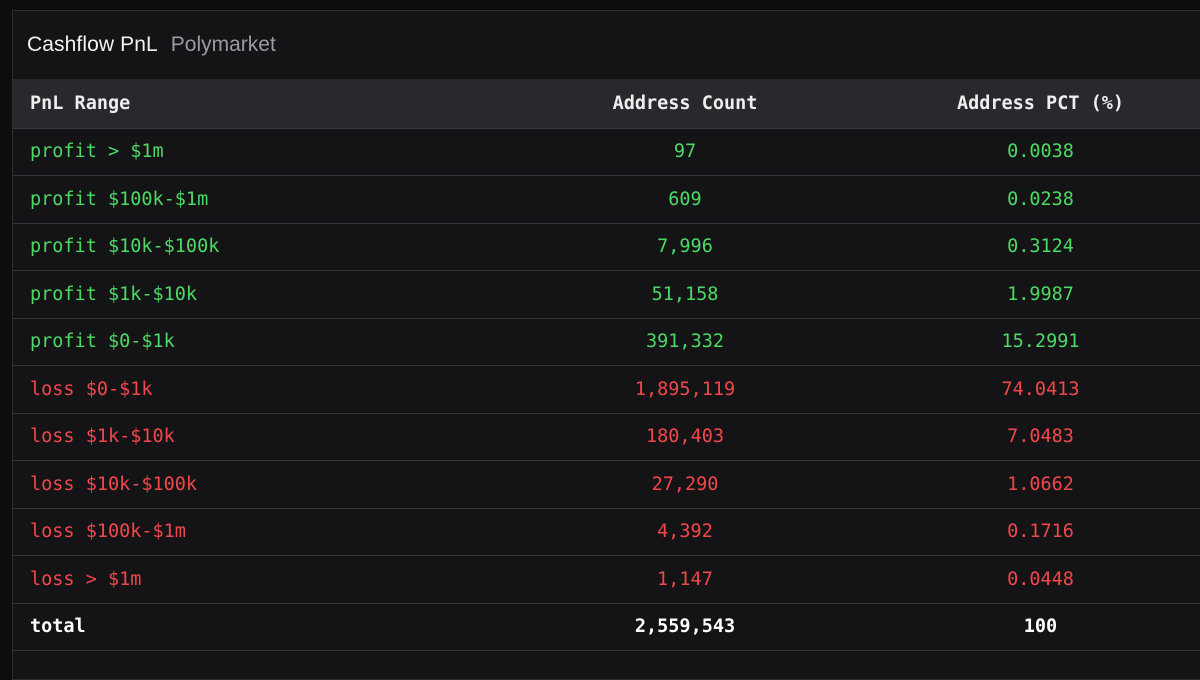 Image resolution: width=1200 pixels, height=680 pixels. Describe the element at coordinates (1060, 104) in the screenshot. I see `column-header-address-pct: Address PCT (%)` at that location.